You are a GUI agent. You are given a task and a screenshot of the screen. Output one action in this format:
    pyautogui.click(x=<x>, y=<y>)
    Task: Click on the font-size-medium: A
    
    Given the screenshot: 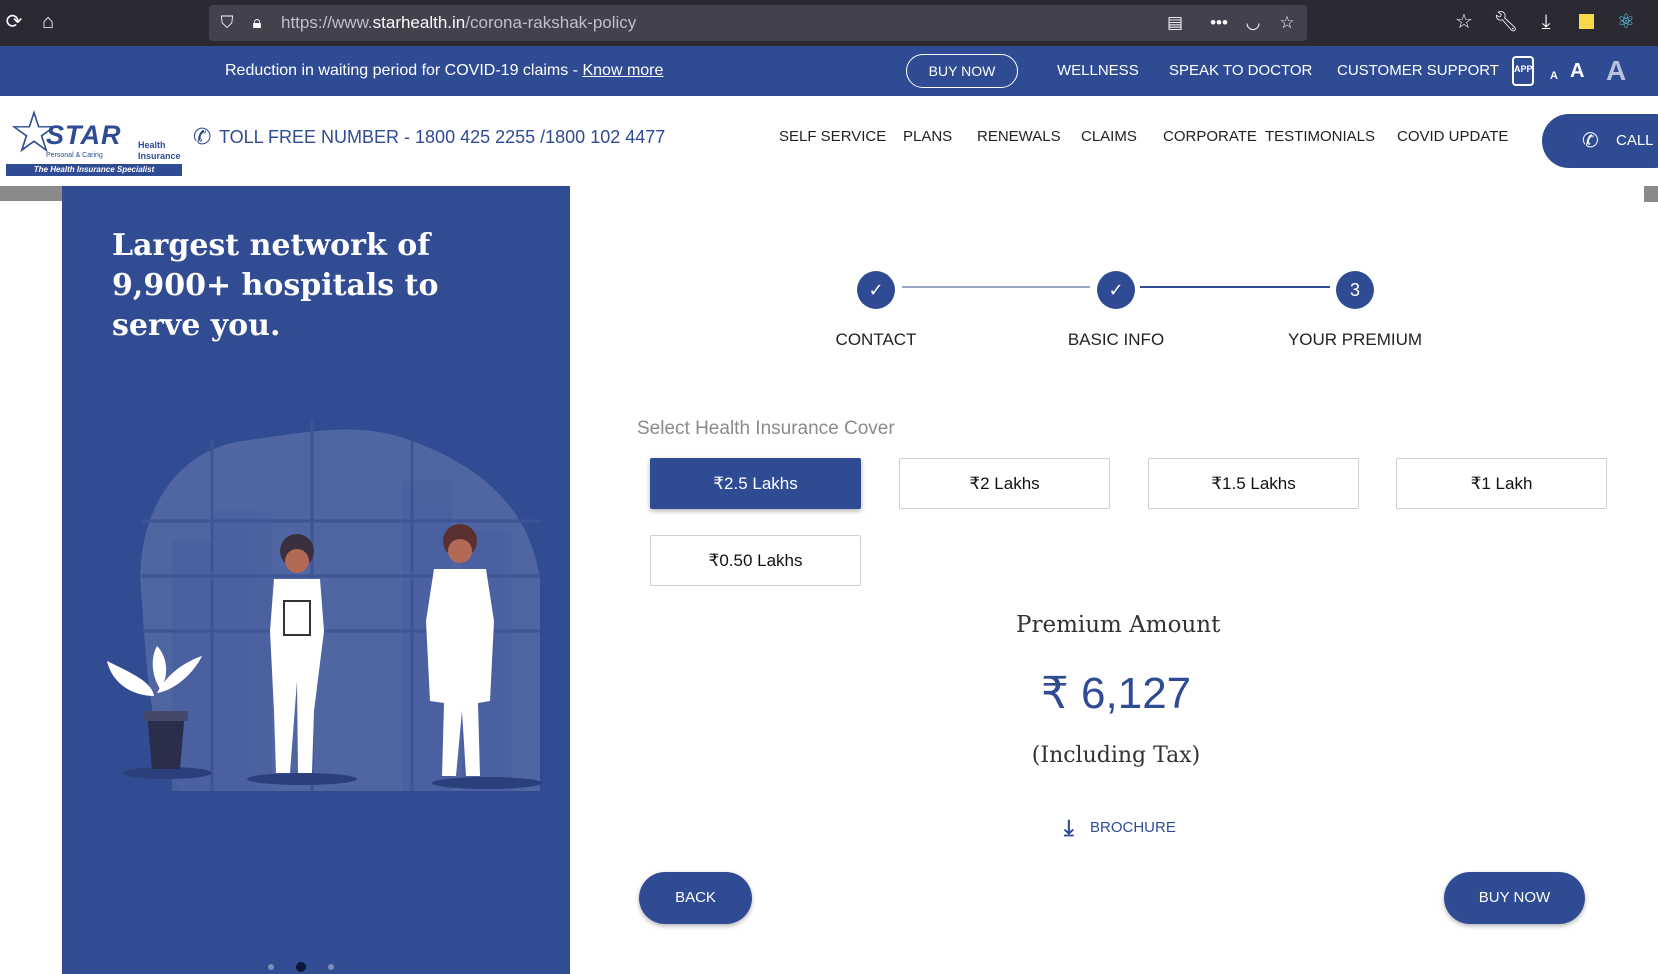 What is the action you would take?
    pyautogui.click(x=1577, y=71)
    